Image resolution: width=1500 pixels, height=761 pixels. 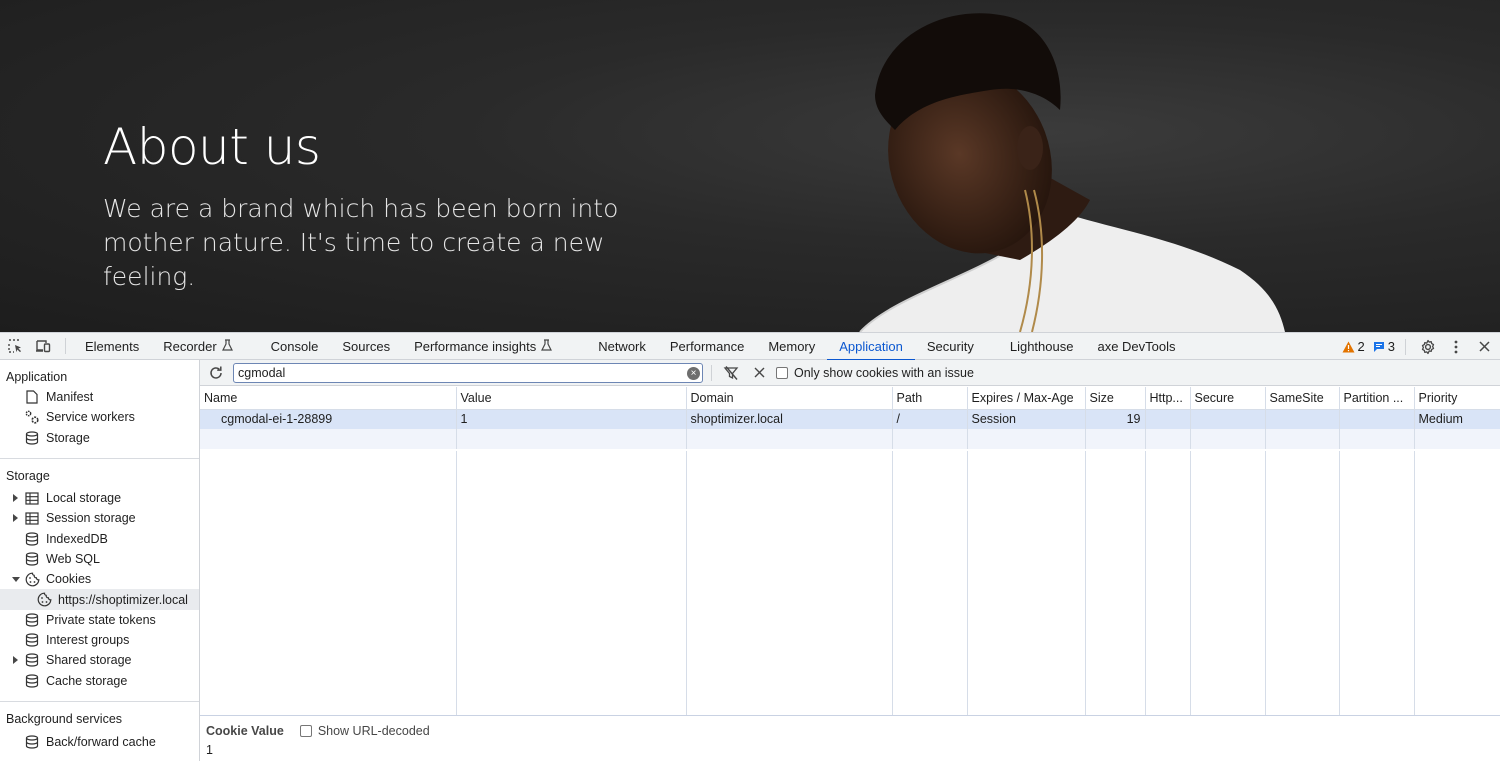 I want to click on warnings-badge: 2, so click(x=1353, y=346).